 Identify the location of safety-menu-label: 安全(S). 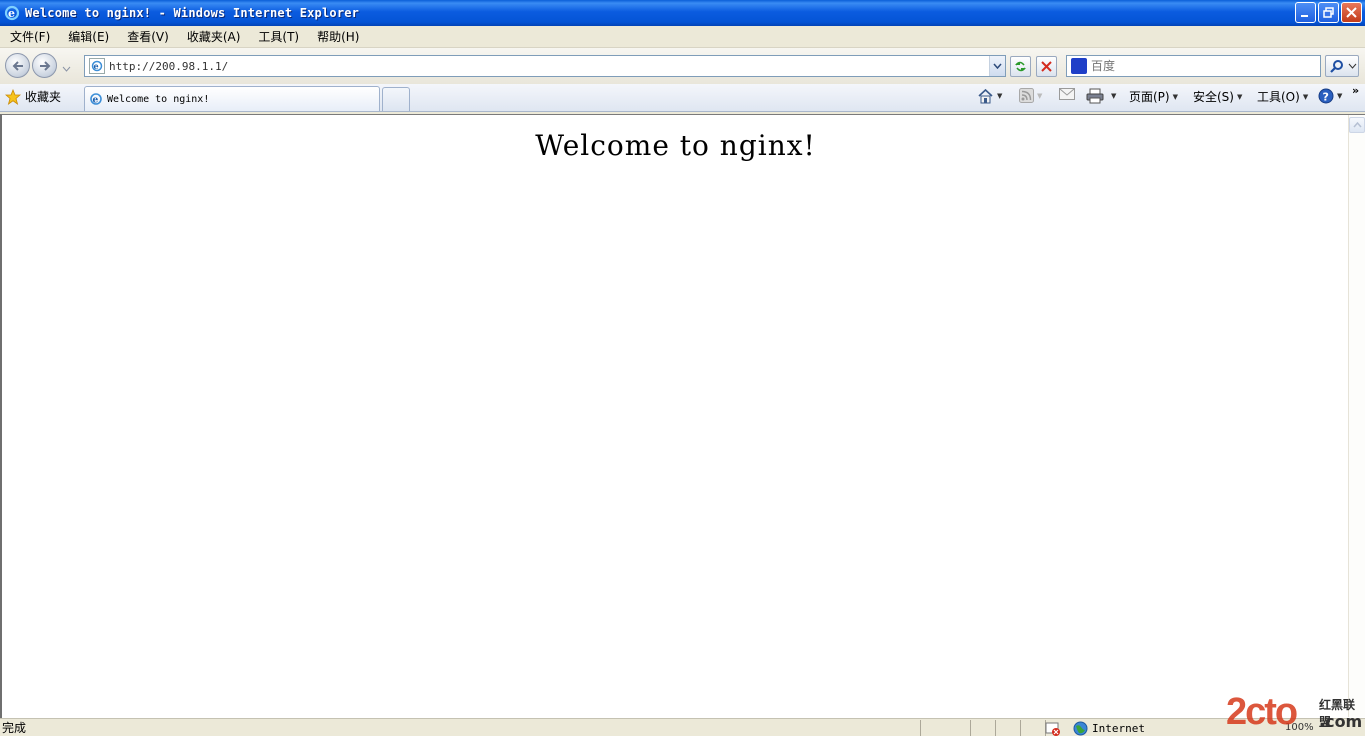
(1213, 97).